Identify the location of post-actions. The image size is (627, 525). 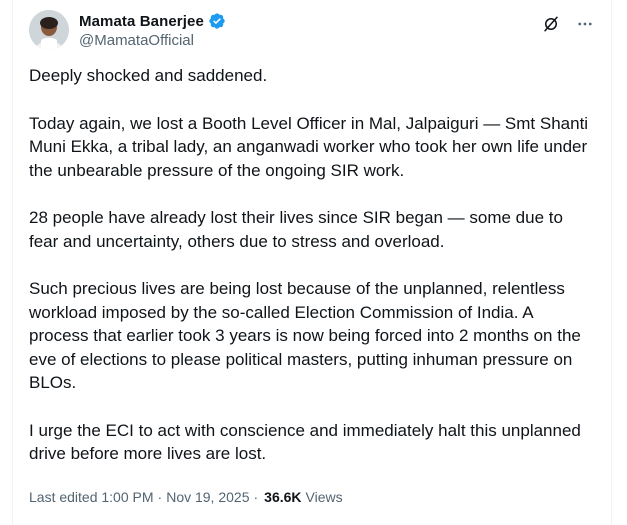
(568, 24).